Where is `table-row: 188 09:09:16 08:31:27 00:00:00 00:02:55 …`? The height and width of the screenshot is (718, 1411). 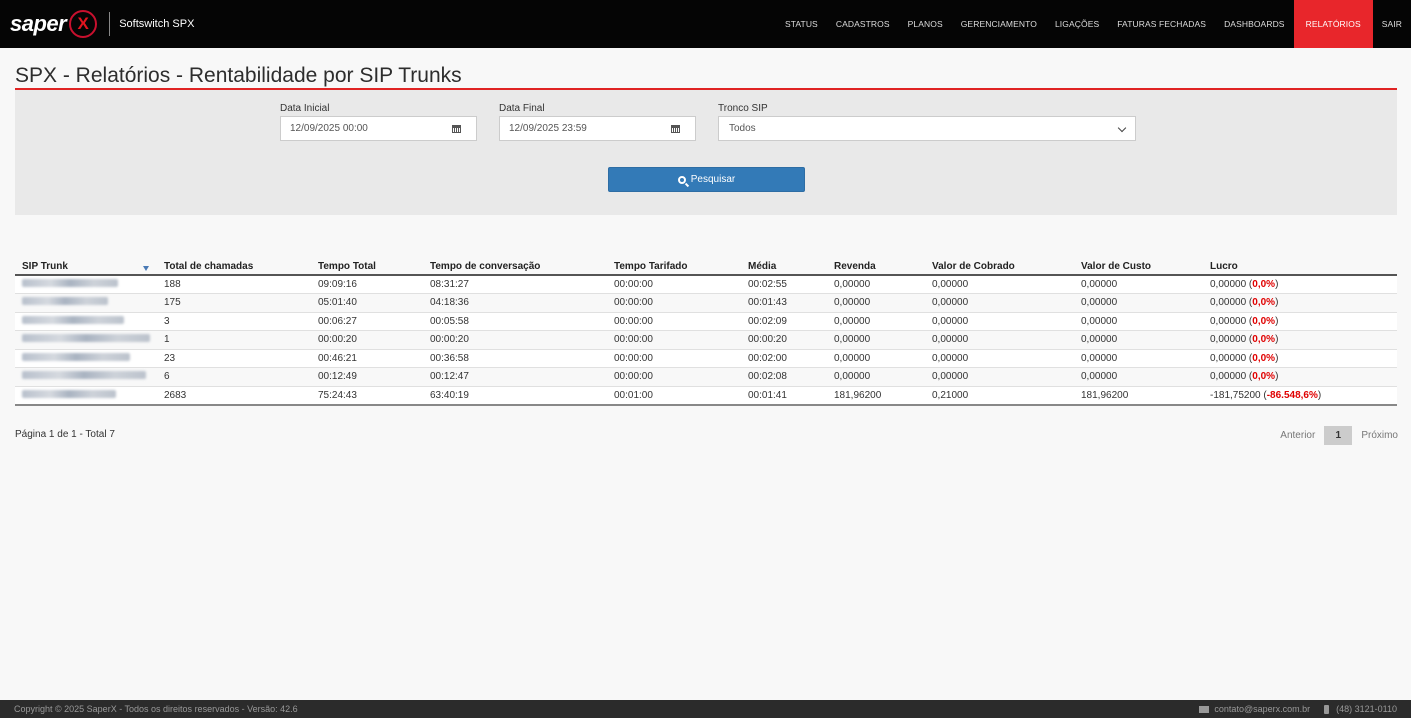 table-row: 188 09:09:16 08:31:27 00:00:00 00:02:55 … is located at coordinates (706, 284).